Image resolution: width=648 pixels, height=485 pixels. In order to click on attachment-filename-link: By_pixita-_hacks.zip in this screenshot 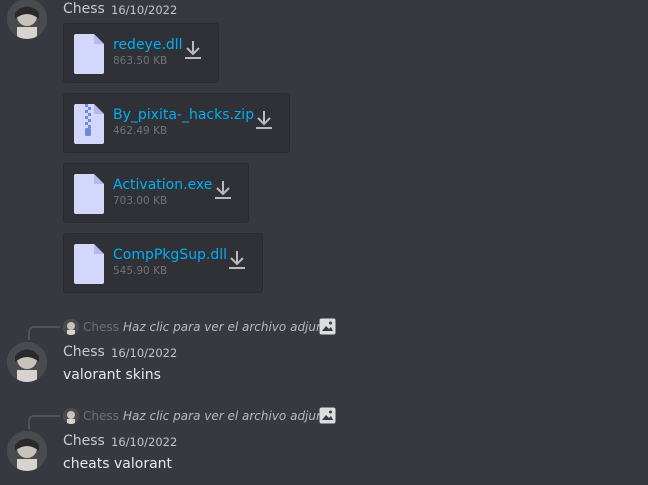, I will do `click(183, 115)`.